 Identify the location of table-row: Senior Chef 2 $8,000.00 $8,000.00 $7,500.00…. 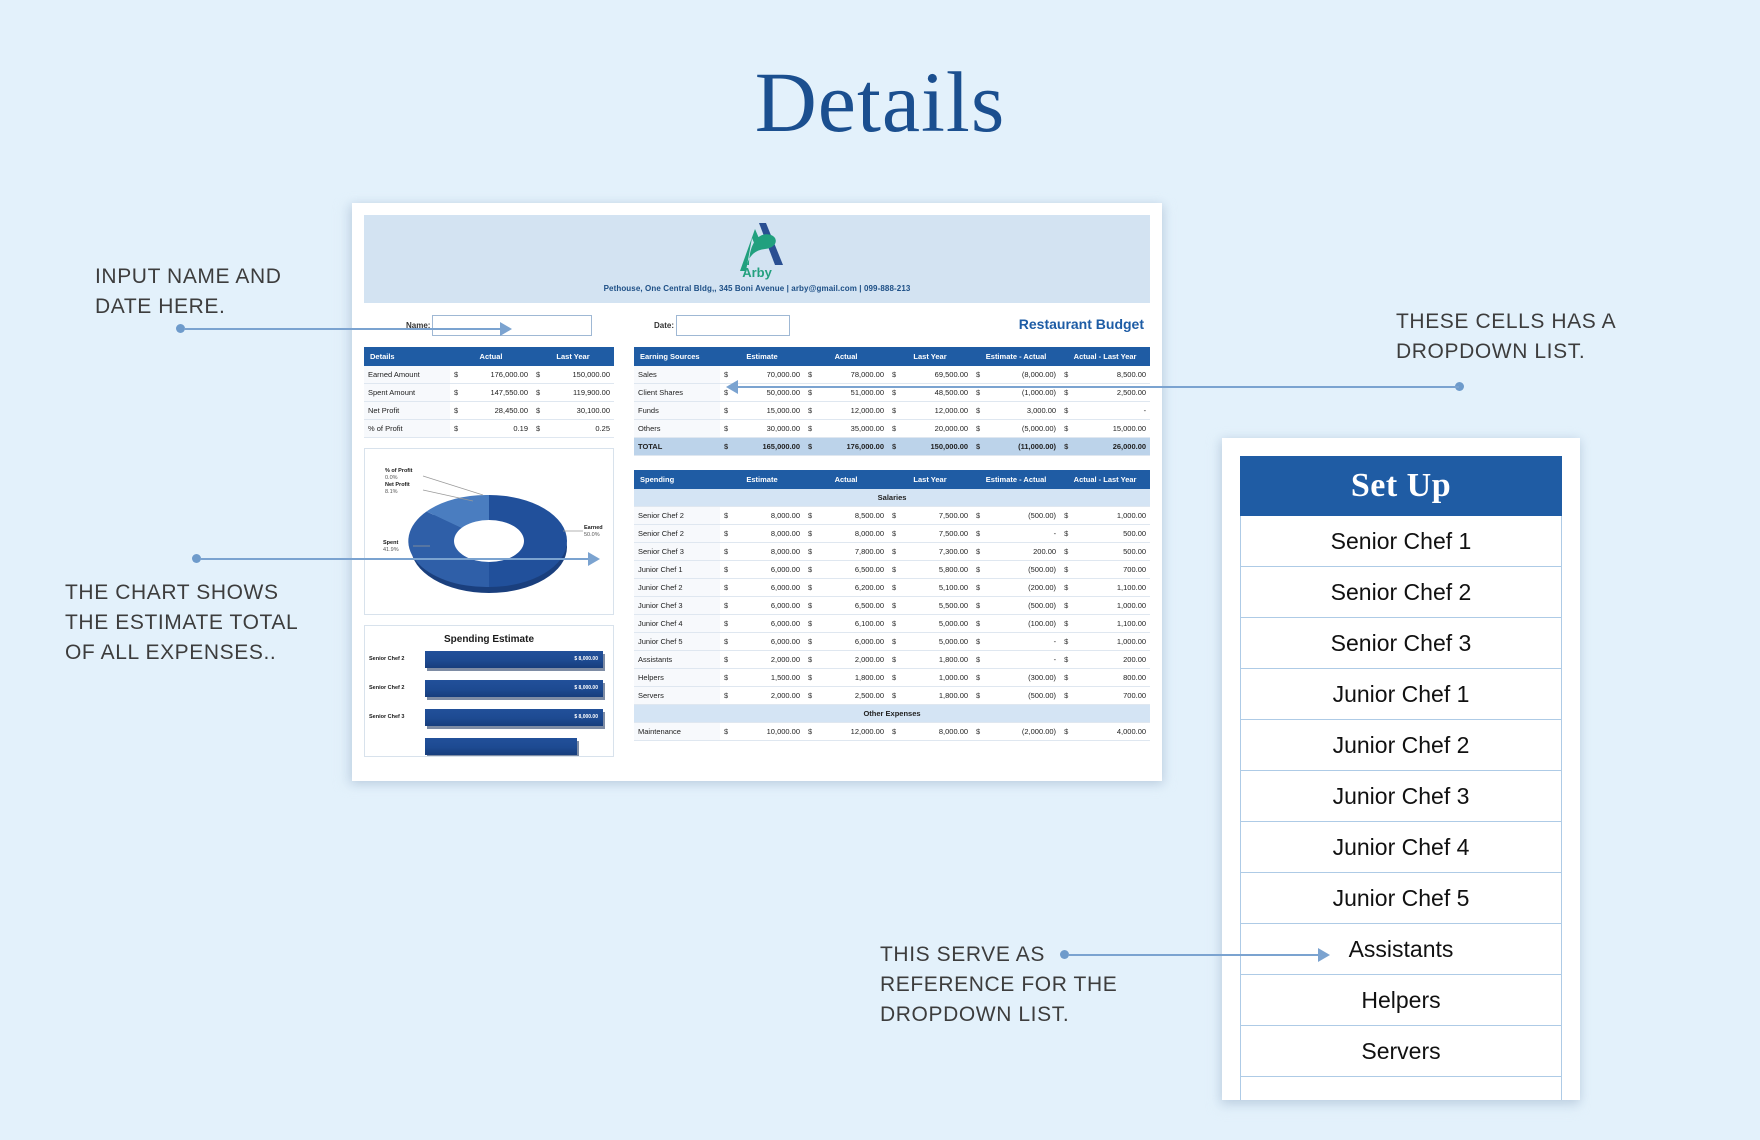
(892, 533).